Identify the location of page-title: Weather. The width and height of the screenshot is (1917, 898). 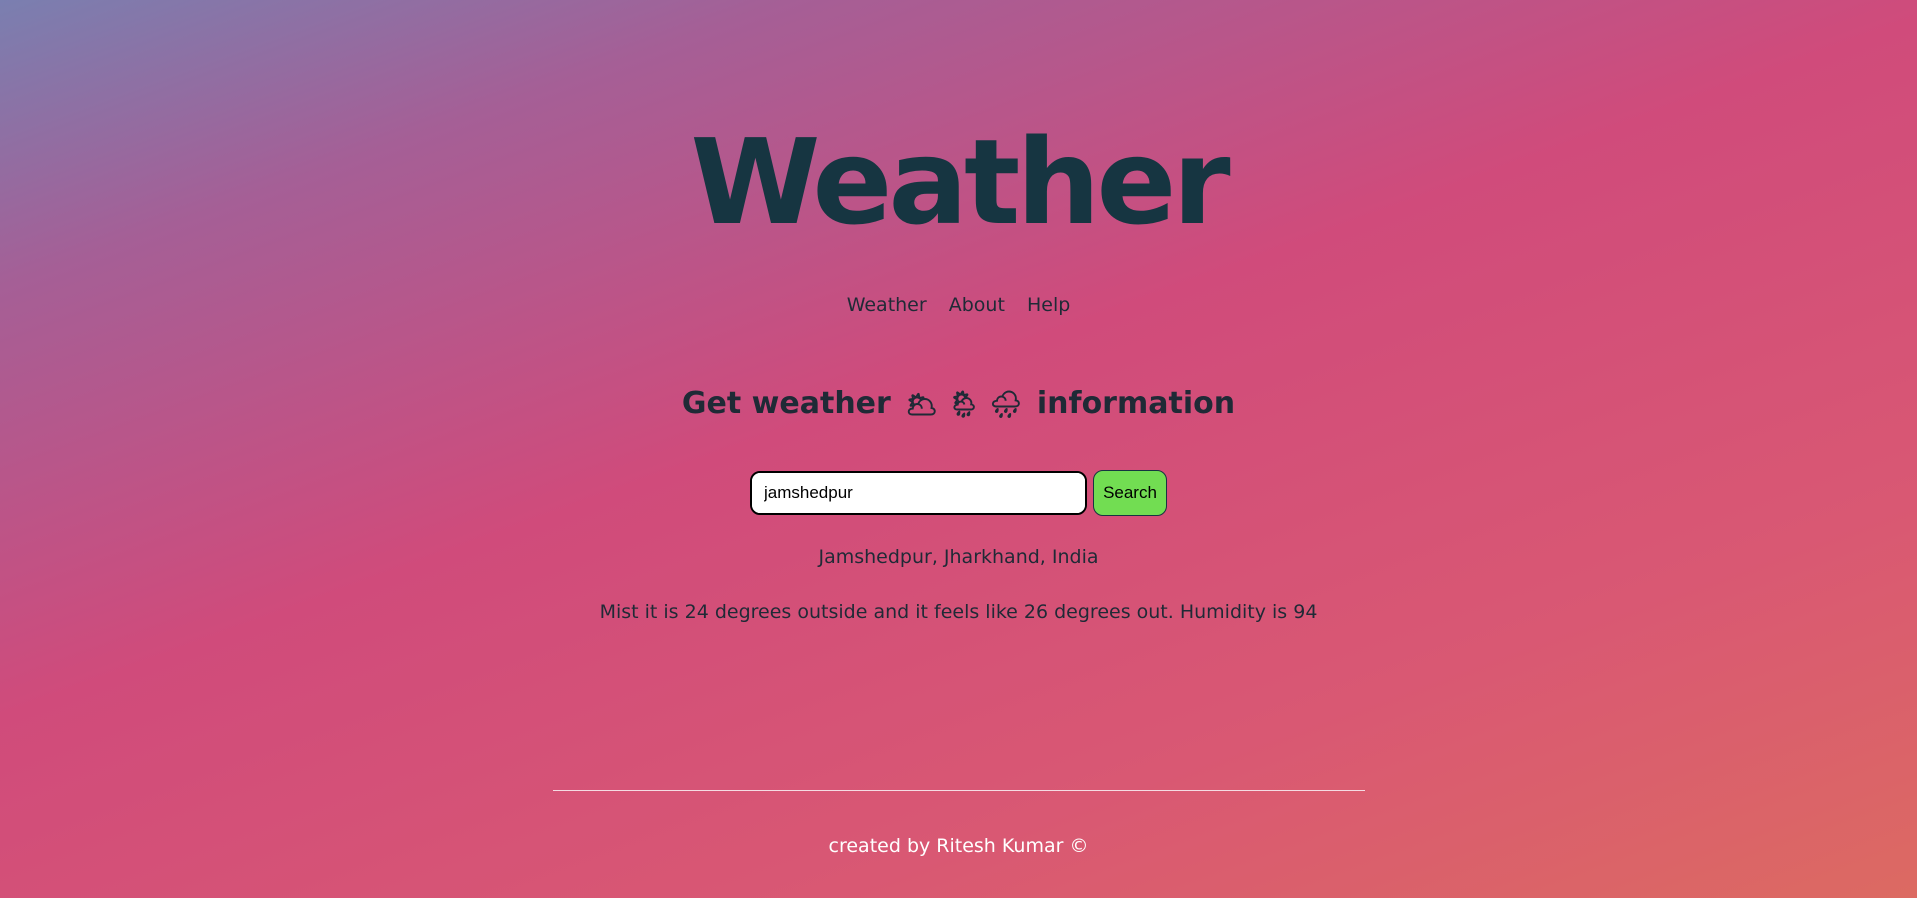
(960, 182).